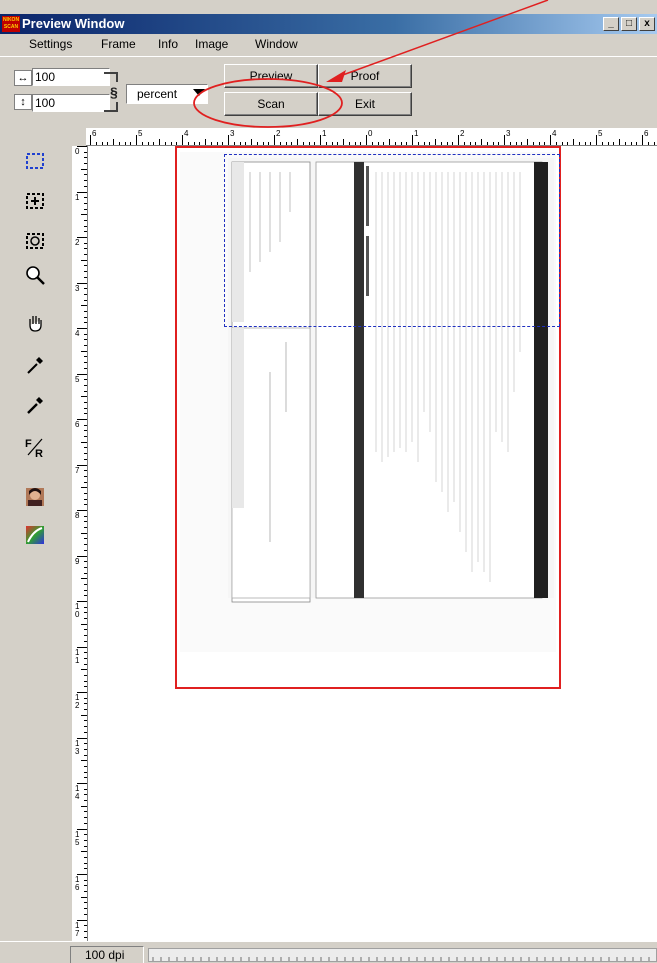  What do you see at coordinates (73, 23) in the screenshot?
I see `window-title: Preview Window` at bounding box center [73, 23].